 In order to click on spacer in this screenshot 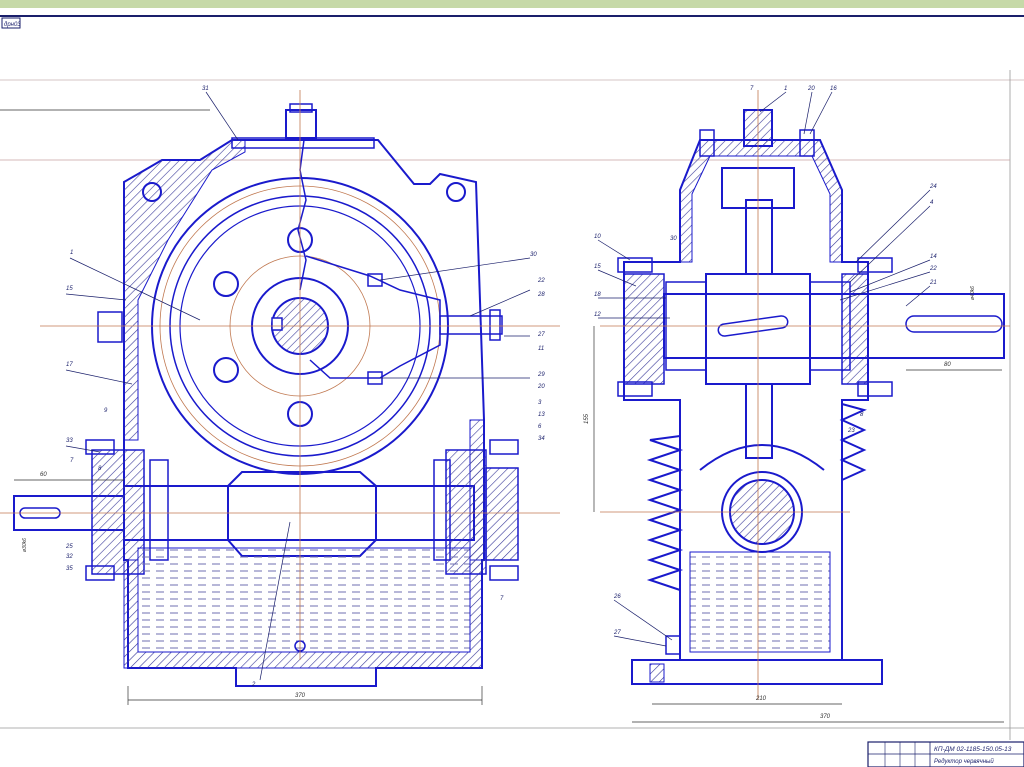, I will do `click(159, 510)`.